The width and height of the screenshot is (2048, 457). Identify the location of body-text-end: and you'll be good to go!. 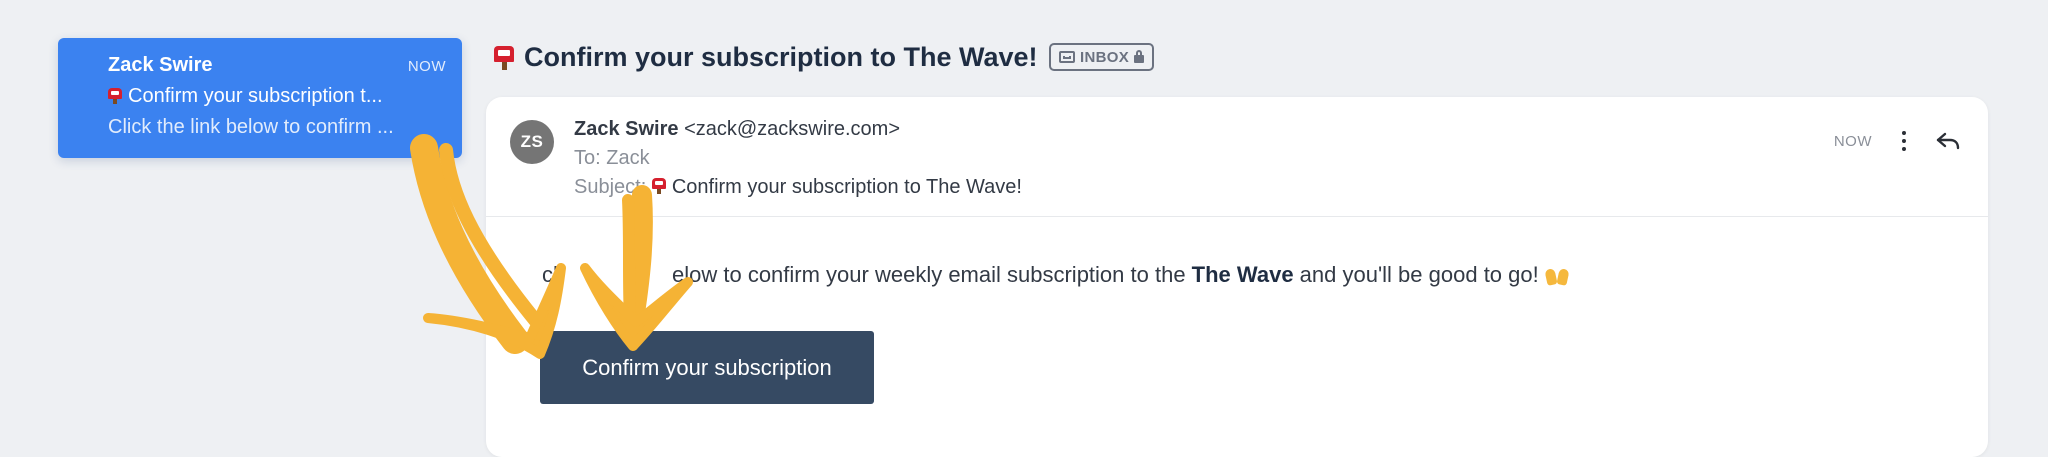
(1416, 274).